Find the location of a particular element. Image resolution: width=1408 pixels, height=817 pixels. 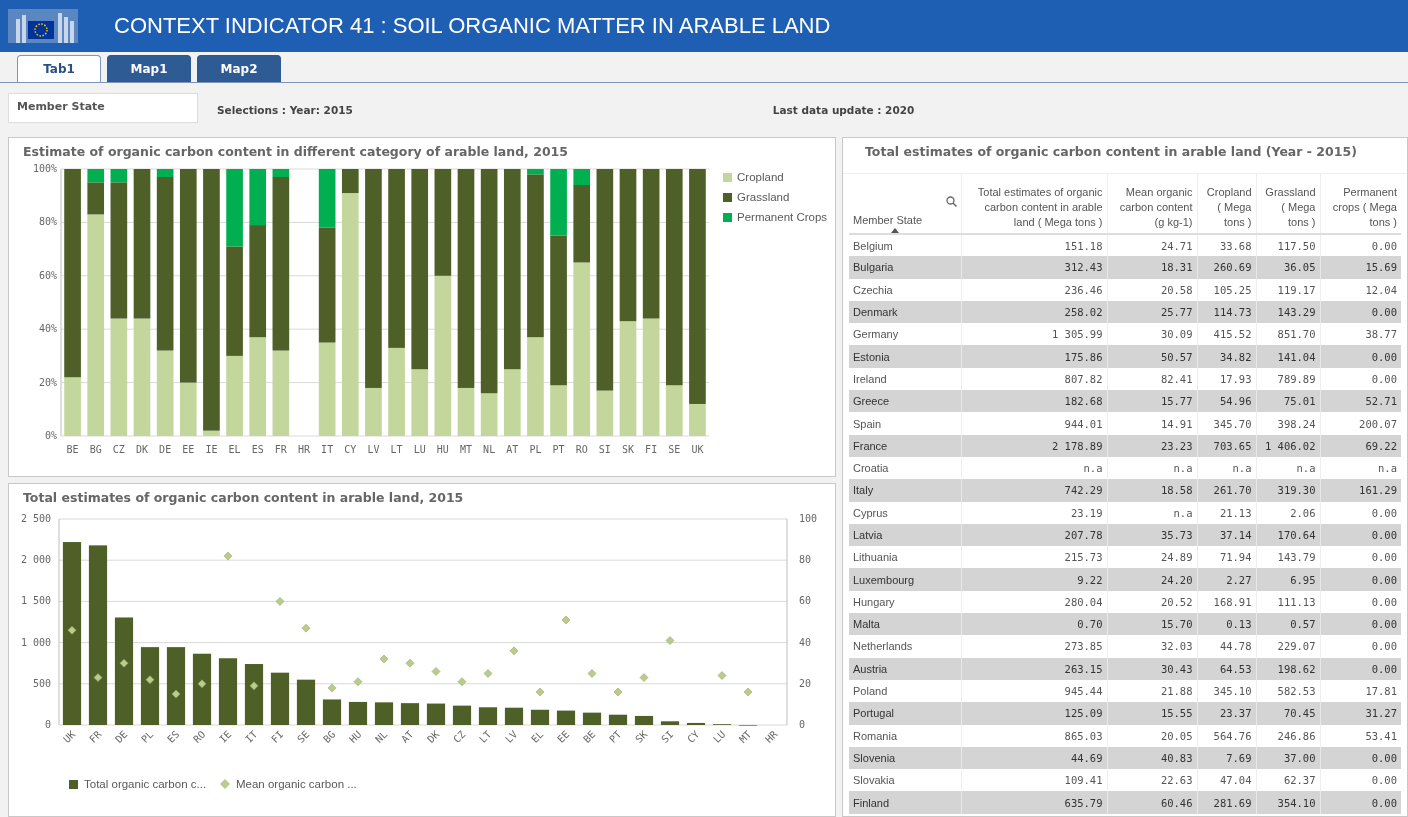

filter-listbox: Member State is located at coordinates (103, 108).